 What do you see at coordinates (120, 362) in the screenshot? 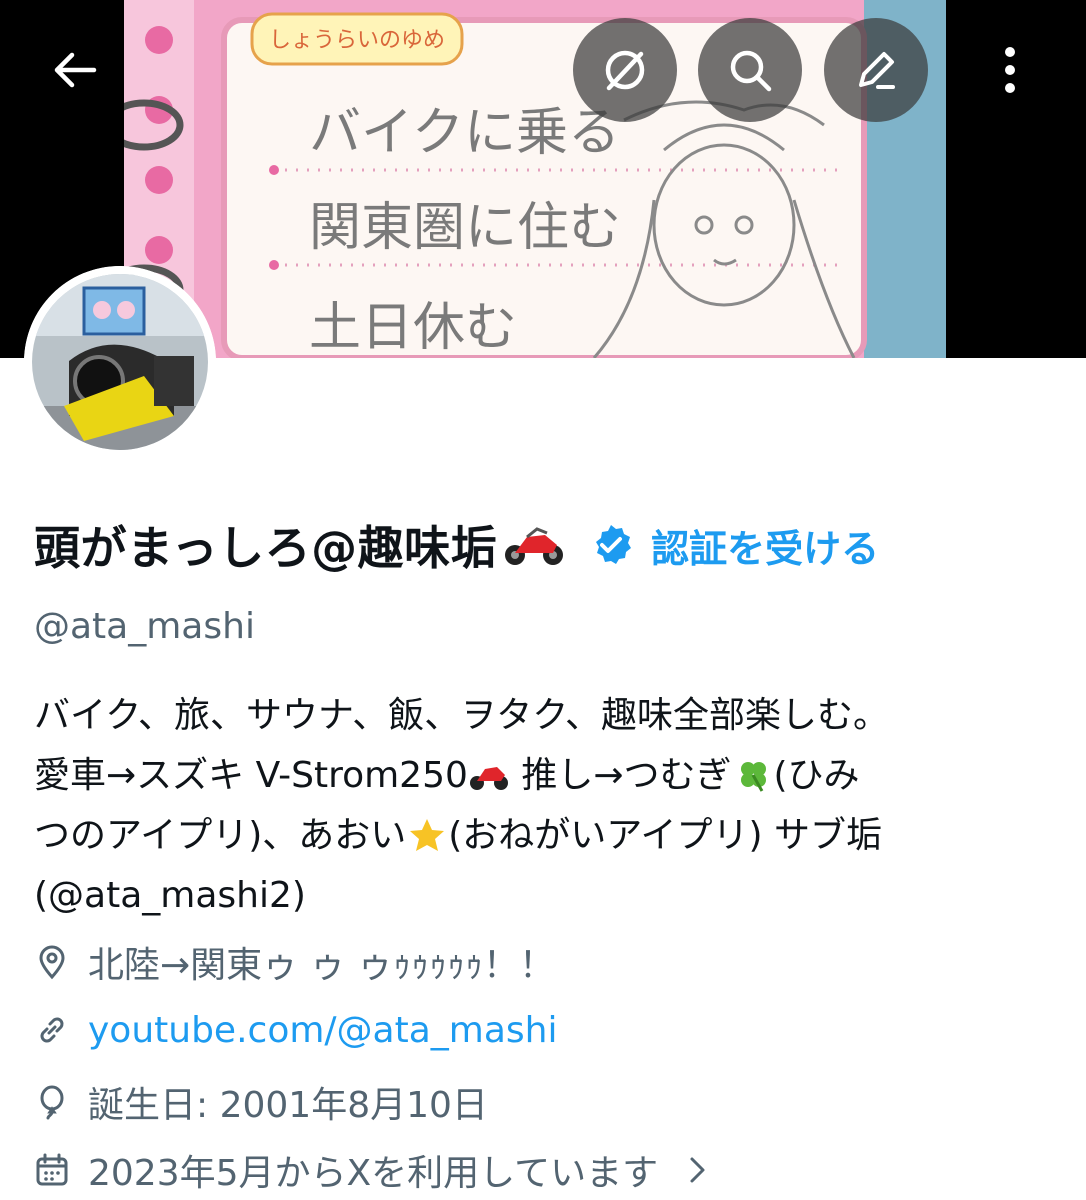
I see `avatar` at bounding box center [120, 362].